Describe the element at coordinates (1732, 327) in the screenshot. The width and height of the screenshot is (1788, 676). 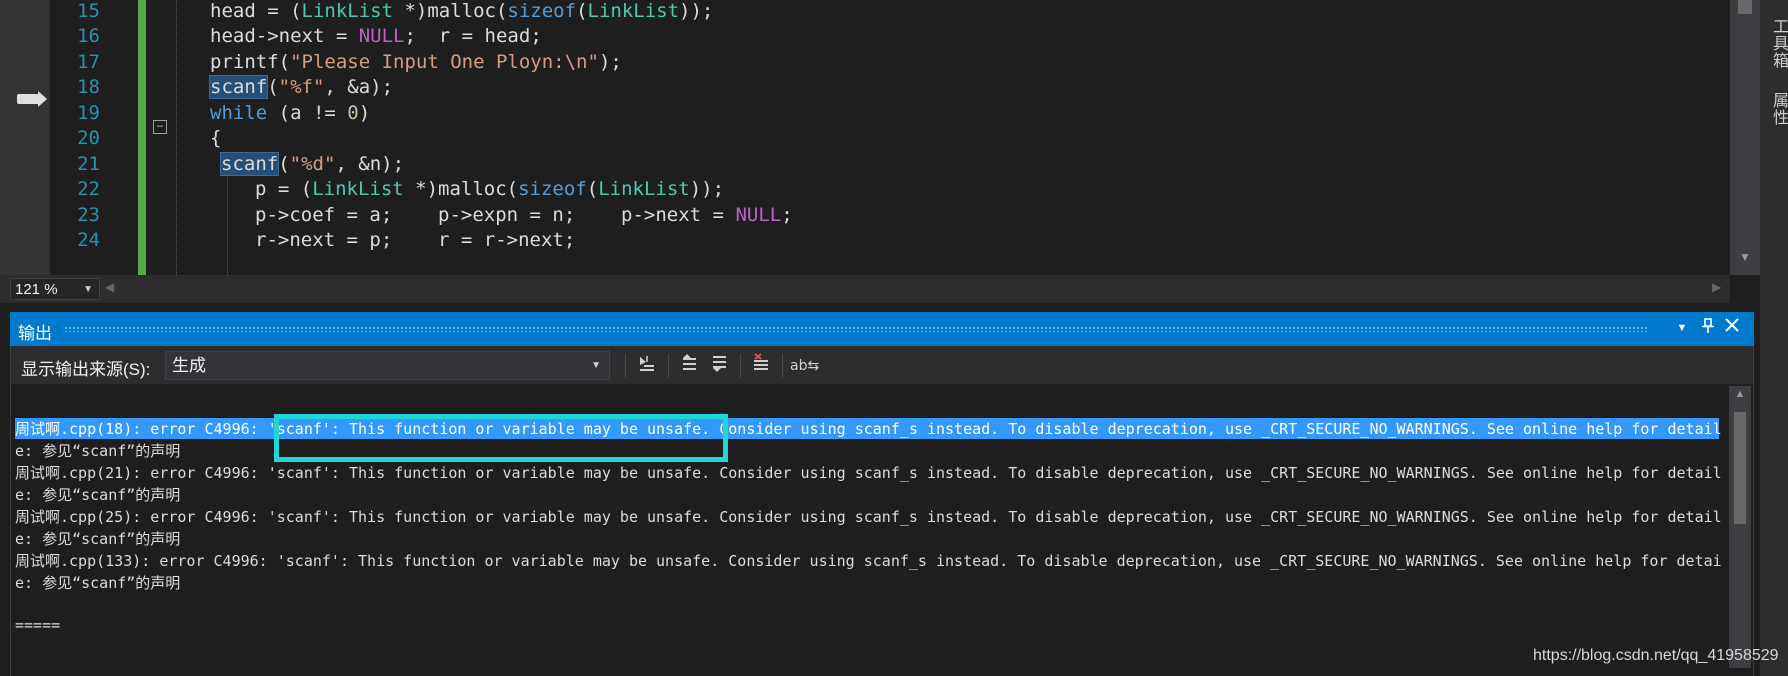
I see `close-icon` at that location.